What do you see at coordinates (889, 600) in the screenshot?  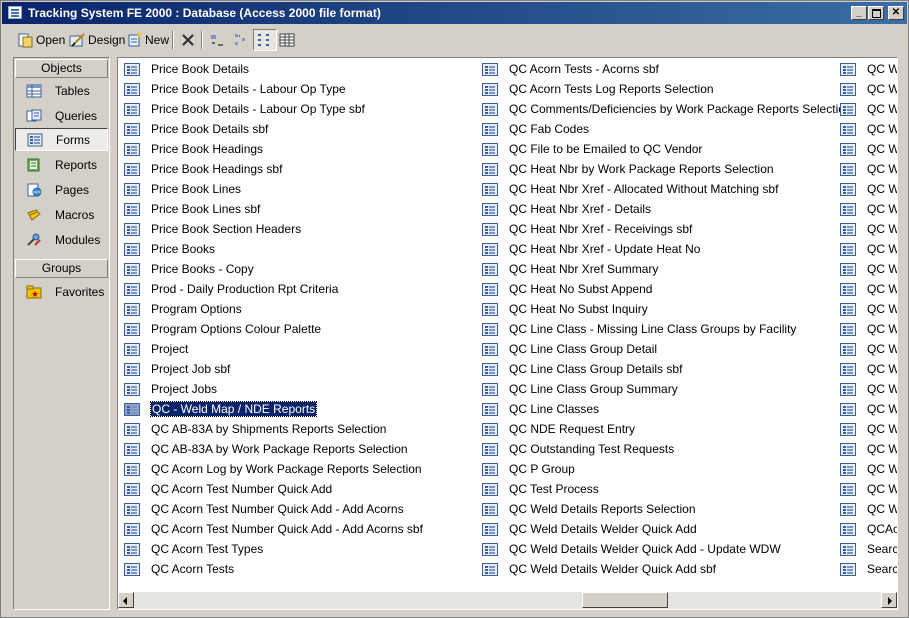 I see `scroll-right-button` at bounding box center [889, 600].